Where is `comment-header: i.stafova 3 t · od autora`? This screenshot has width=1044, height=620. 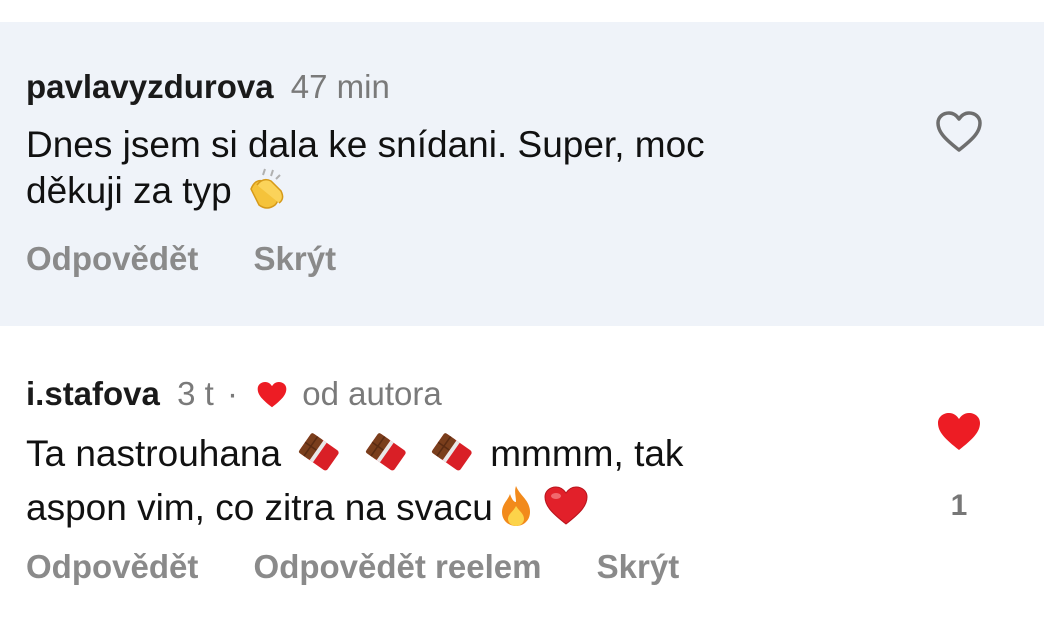 comment-header: i.stafova 3 t · od autora is located at coordinates (234, 396).